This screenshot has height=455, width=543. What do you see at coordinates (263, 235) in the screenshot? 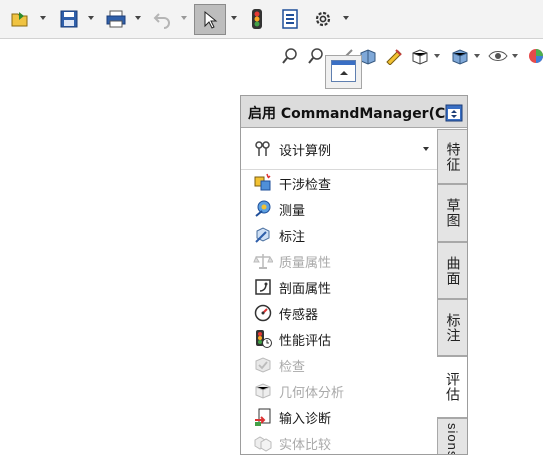
I see `markup-icon` at bounding box center [263, 235].